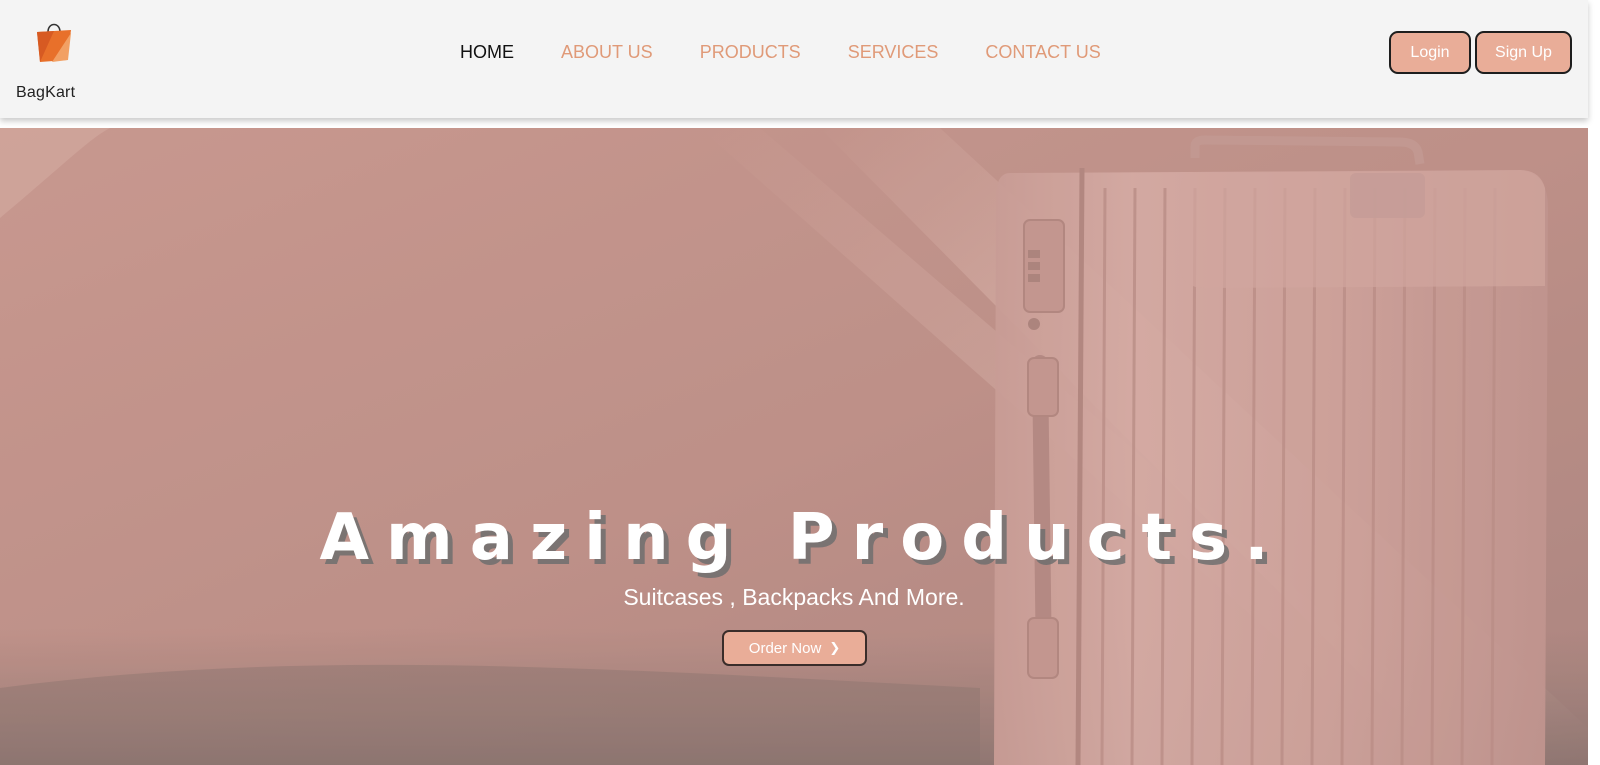  I want to click on order-now-button: Order Now ❯, so click(794, 648).